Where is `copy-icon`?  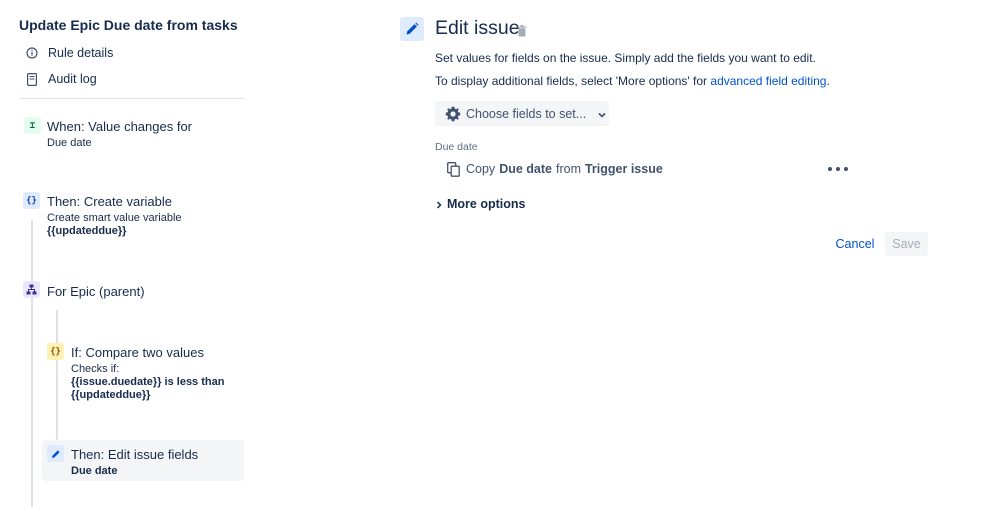
copy-icon is located at coordinates (453, 169).